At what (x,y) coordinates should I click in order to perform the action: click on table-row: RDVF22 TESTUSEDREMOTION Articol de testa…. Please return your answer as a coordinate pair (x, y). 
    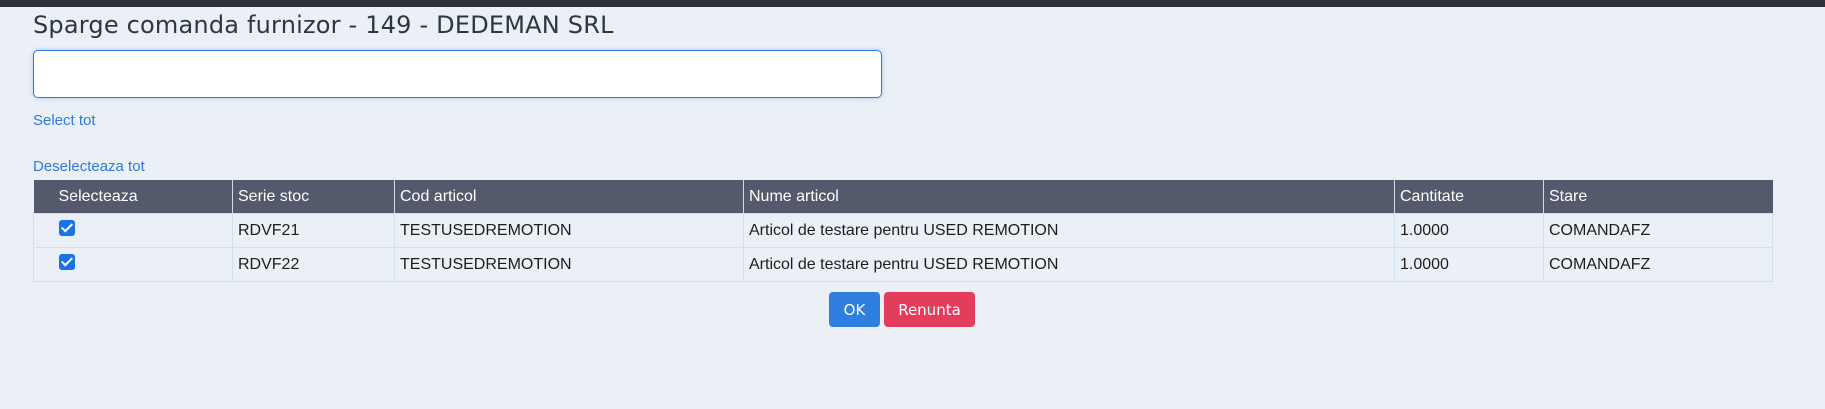
    Looking at the image, I should click on (903, 264).